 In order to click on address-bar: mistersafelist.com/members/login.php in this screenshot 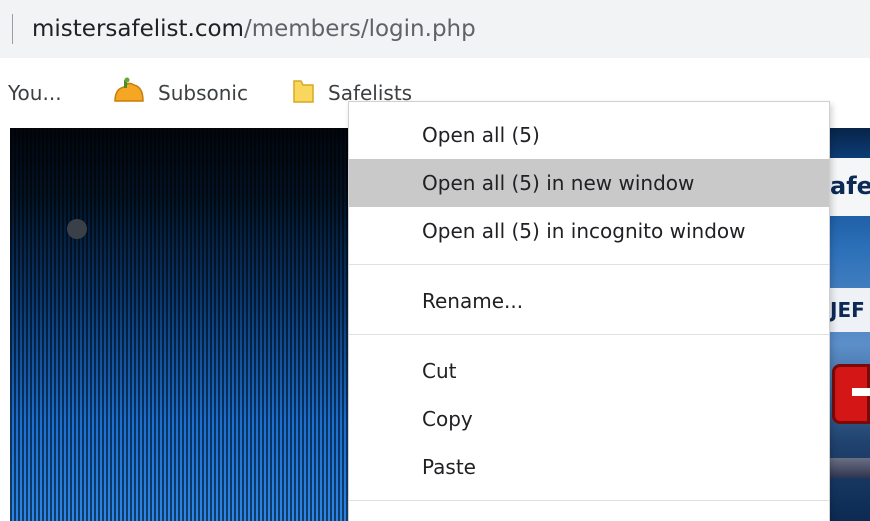, I will do `click(435, 29)`.